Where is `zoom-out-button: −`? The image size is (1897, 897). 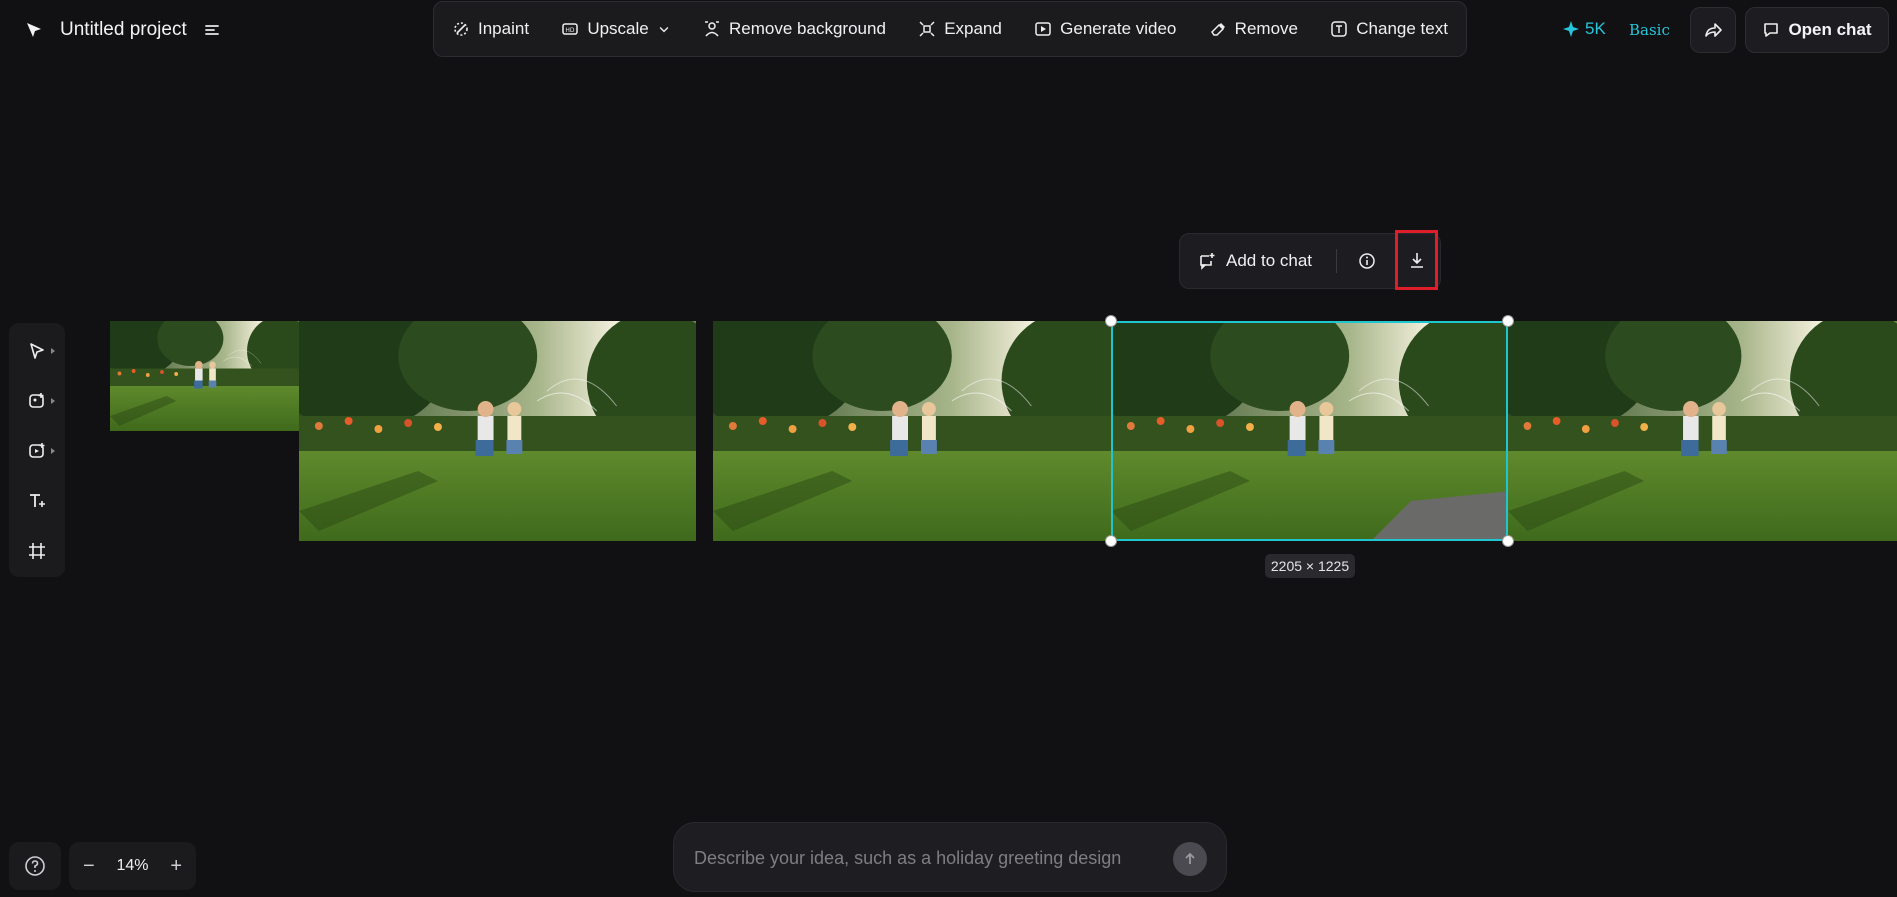 zoom-out-button: − is located at coordinates (89, 866).